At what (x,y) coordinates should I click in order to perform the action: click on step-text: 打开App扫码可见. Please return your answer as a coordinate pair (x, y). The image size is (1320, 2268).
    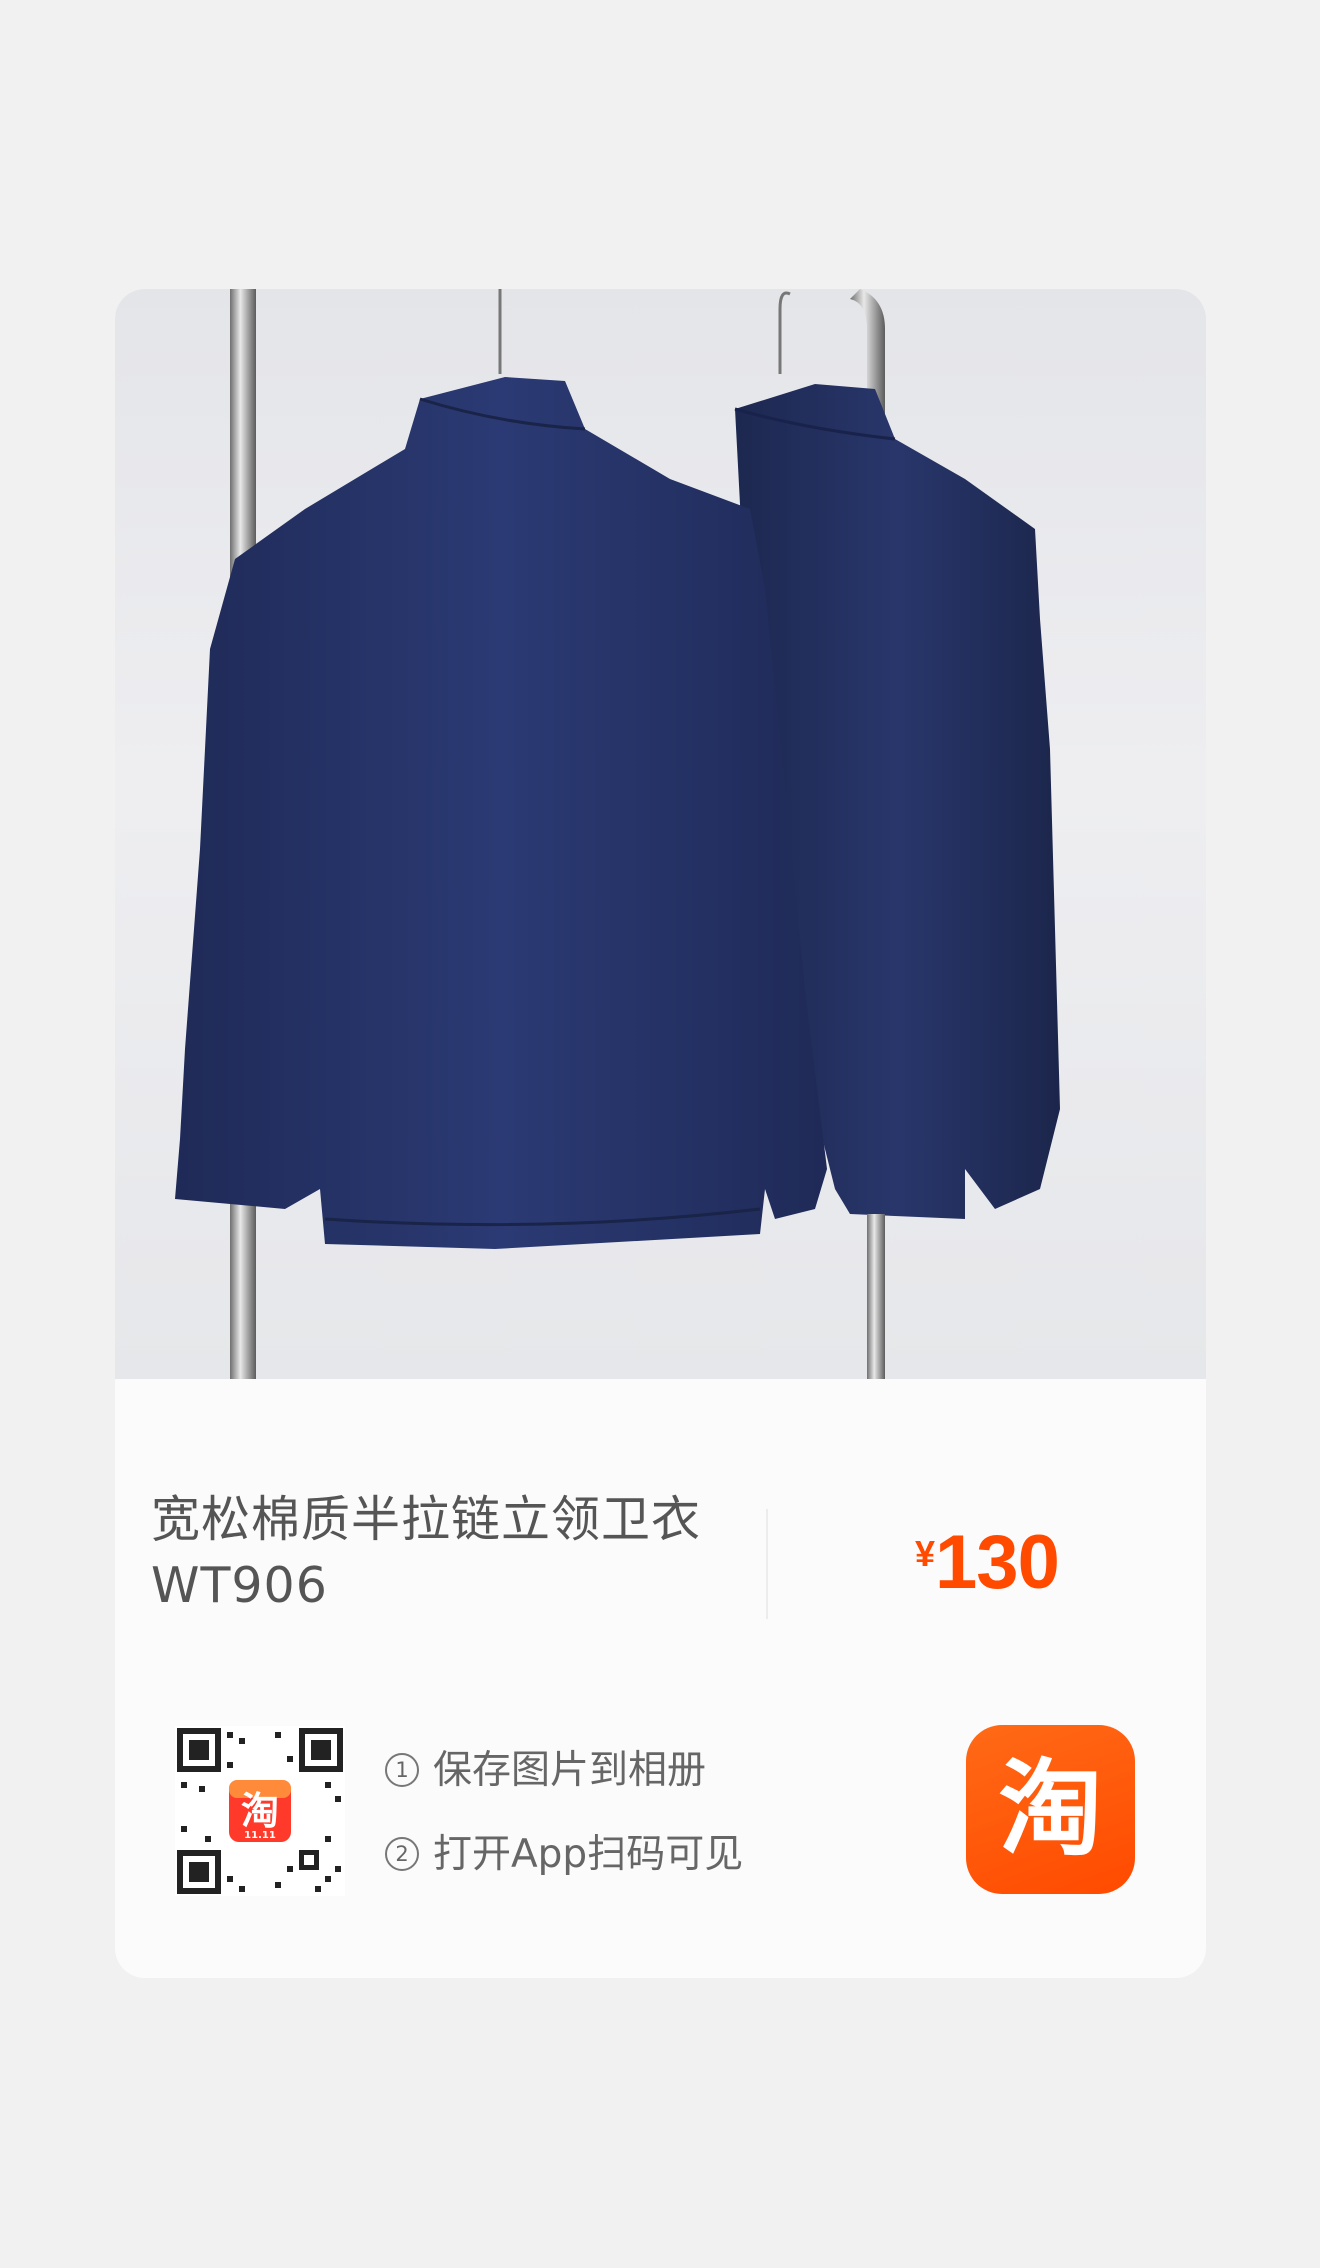
    Looking at the image, I should click on (588, 1854).